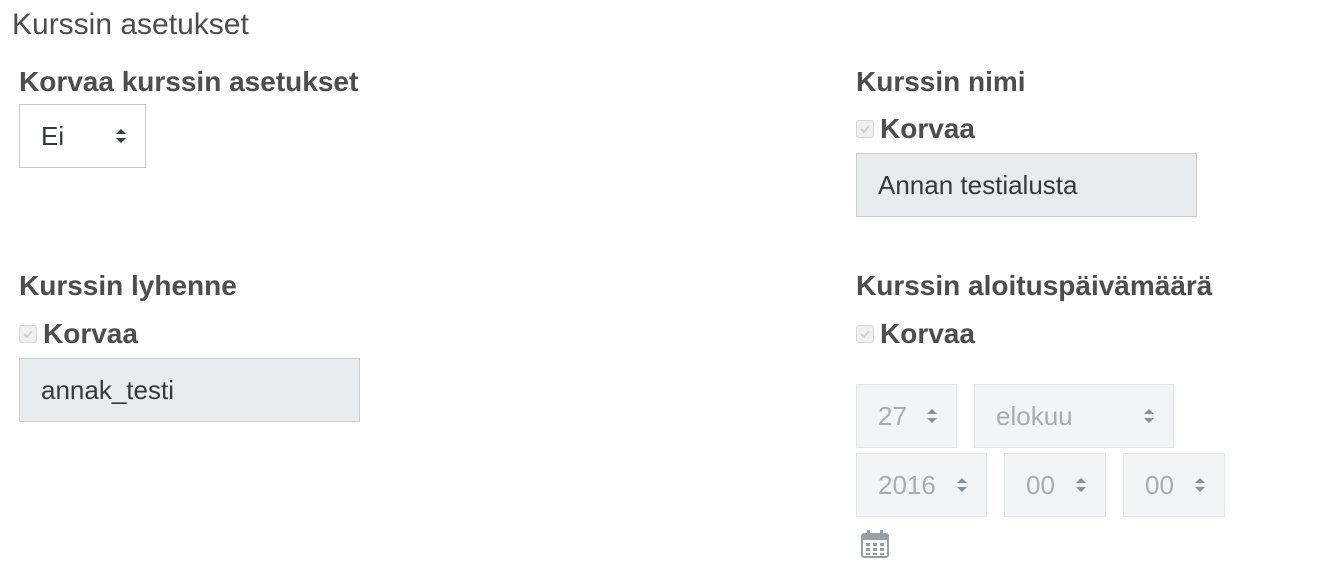 The width and height of the screenshot is (1331, 579). I want to click on course-startdate-override-checkbox, so click(865, 334).